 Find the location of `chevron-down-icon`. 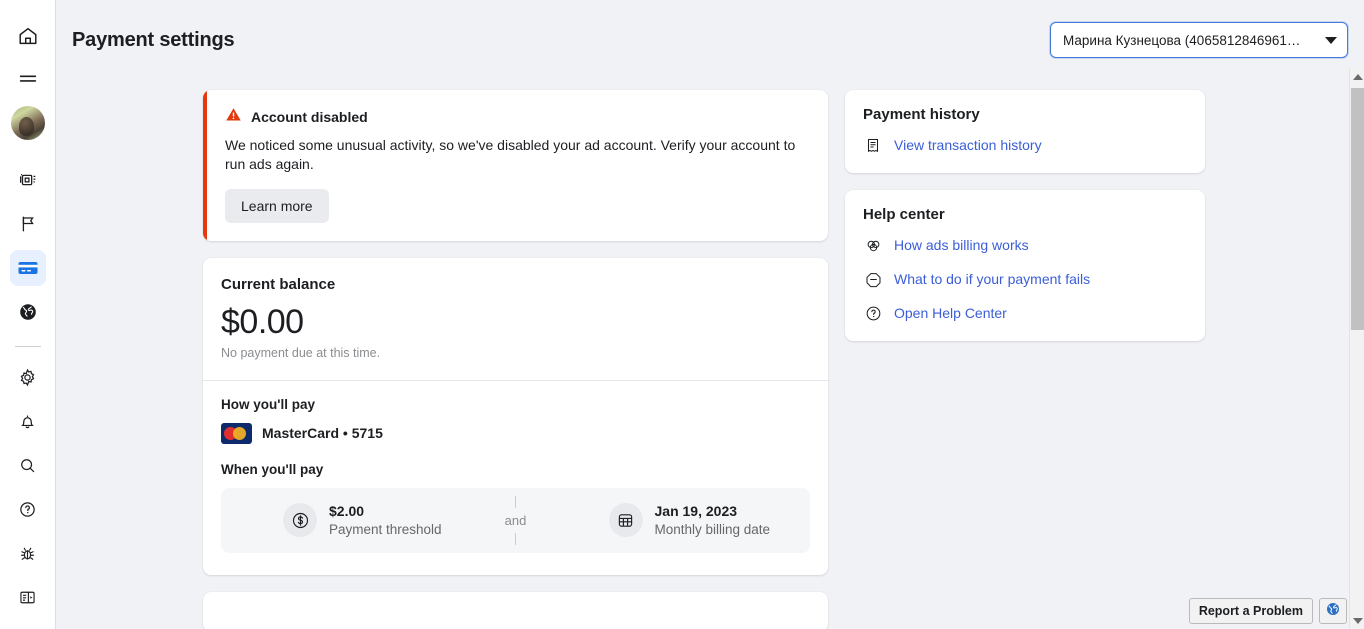

chevron-down-icon is located at coordinates (1331, 40).